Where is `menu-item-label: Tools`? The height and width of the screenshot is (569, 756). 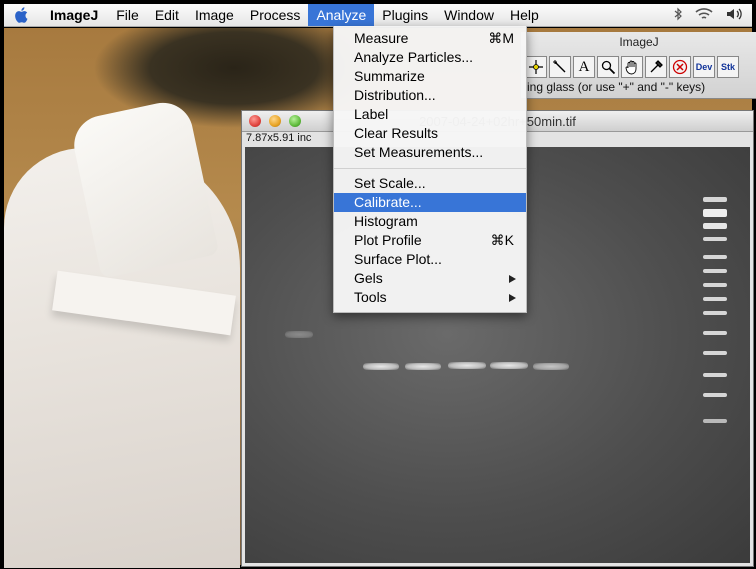
menu-item-label: Tools is located at coordinates (370, 297).